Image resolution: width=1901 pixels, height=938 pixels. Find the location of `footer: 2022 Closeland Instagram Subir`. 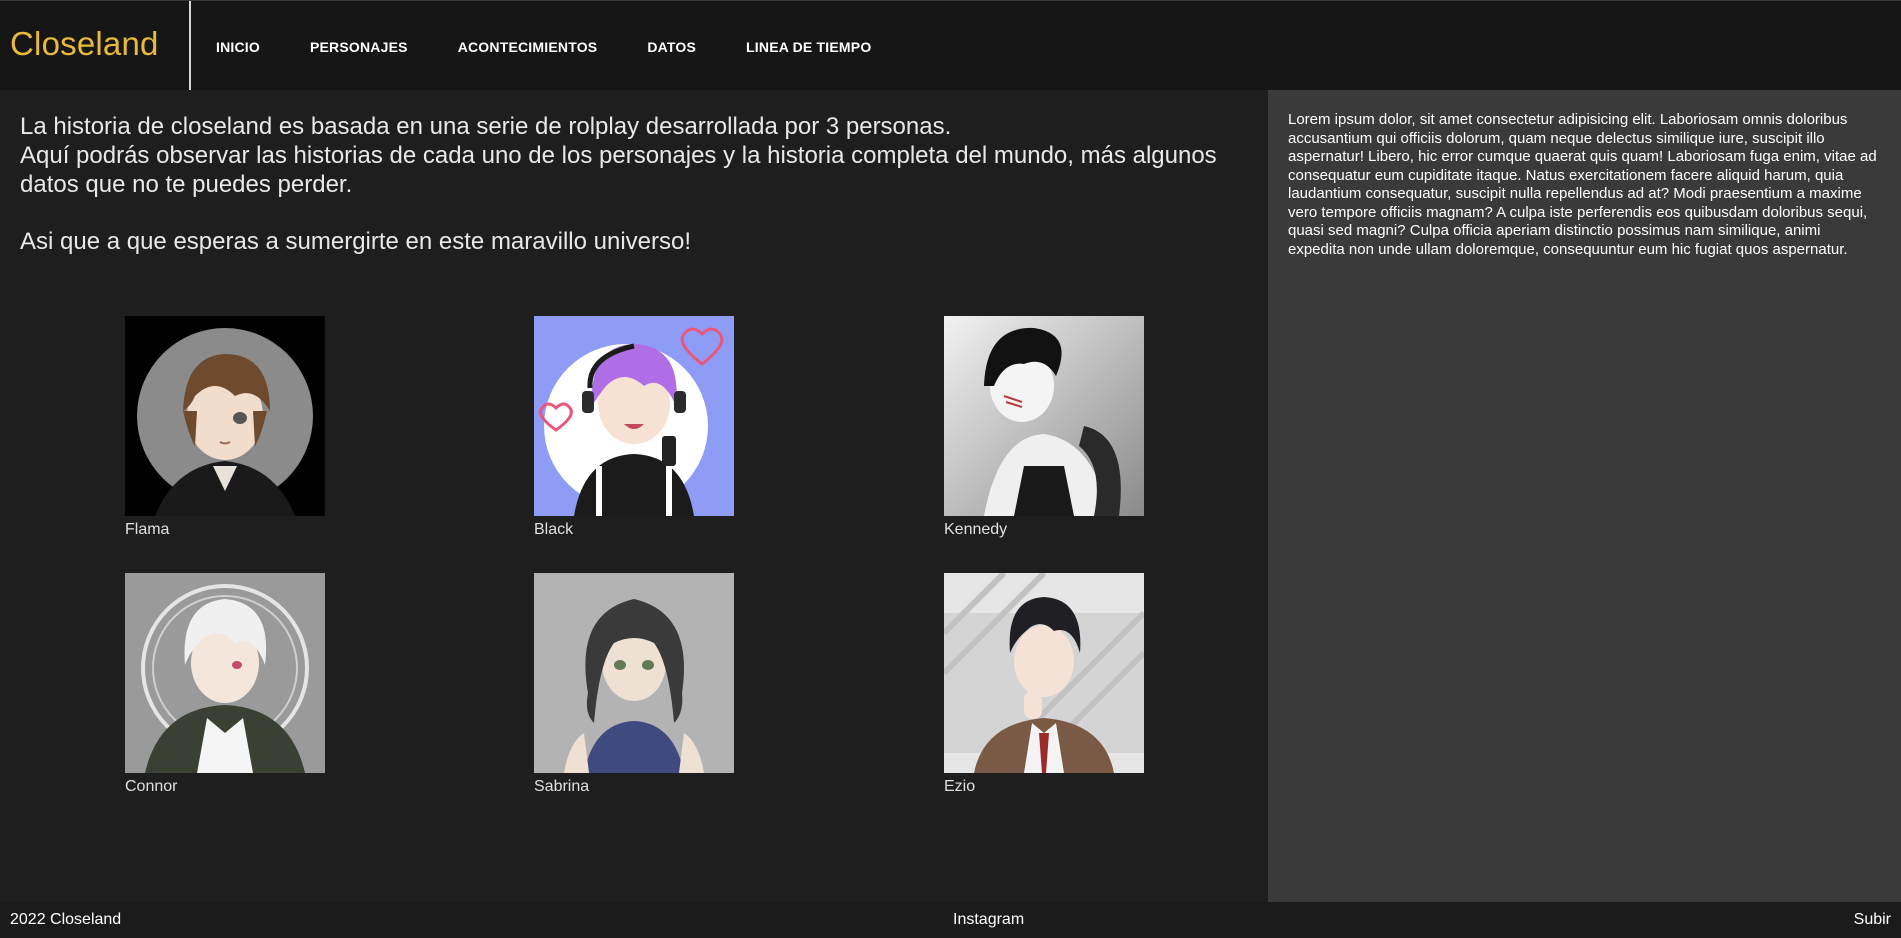

footer: 2022 Closeland Instagram Subir is located at coordinates (950, 920).